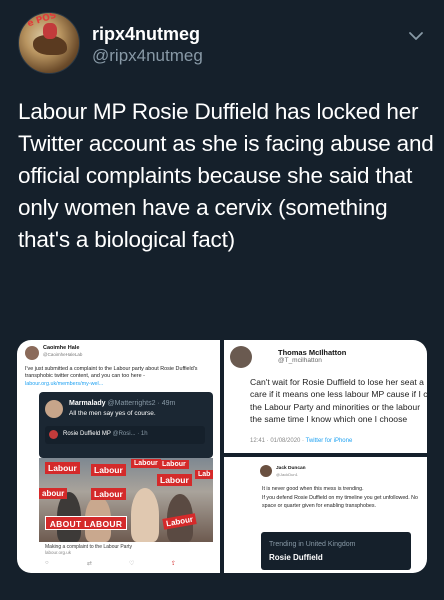 This screenshot has width=444, height=600. What do you see at coordinates (132, 564) in the screenshot?
I see `like-icon: ♡` at bounding box center [132, 564].